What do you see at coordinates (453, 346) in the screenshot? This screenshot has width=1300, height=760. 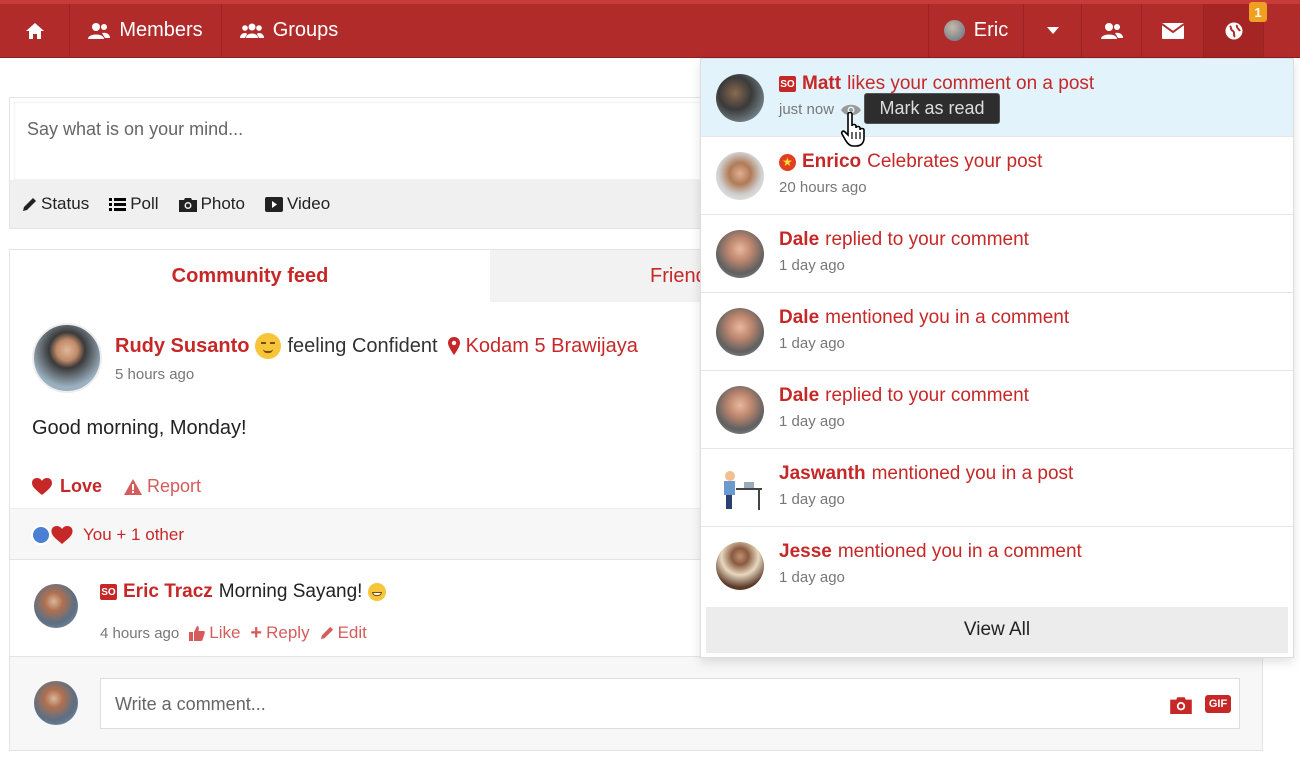 I see `map-pin-icon` at bounding box center [453, 346].